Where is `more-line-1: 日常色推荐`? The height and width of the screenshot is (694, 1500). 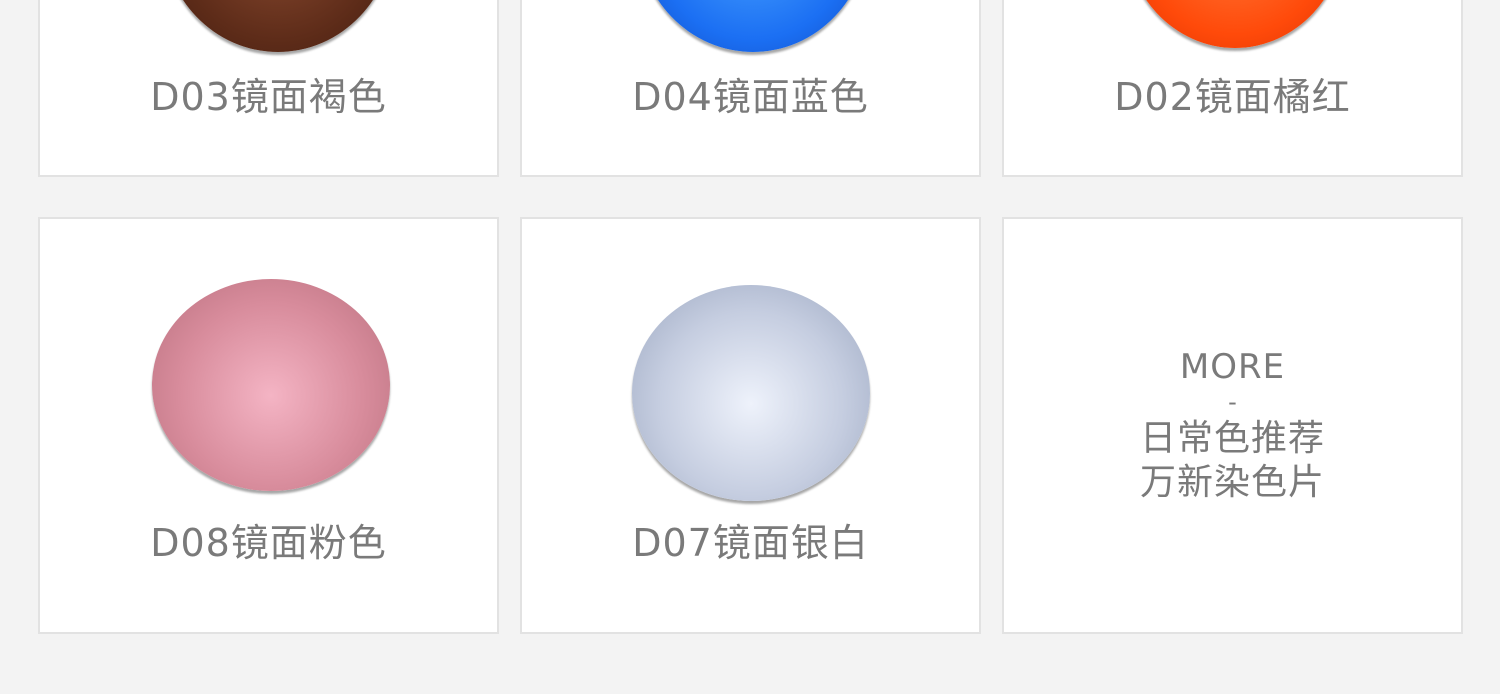
more-line-1: 日常色推荐 is located at coordinates (1232, 438).